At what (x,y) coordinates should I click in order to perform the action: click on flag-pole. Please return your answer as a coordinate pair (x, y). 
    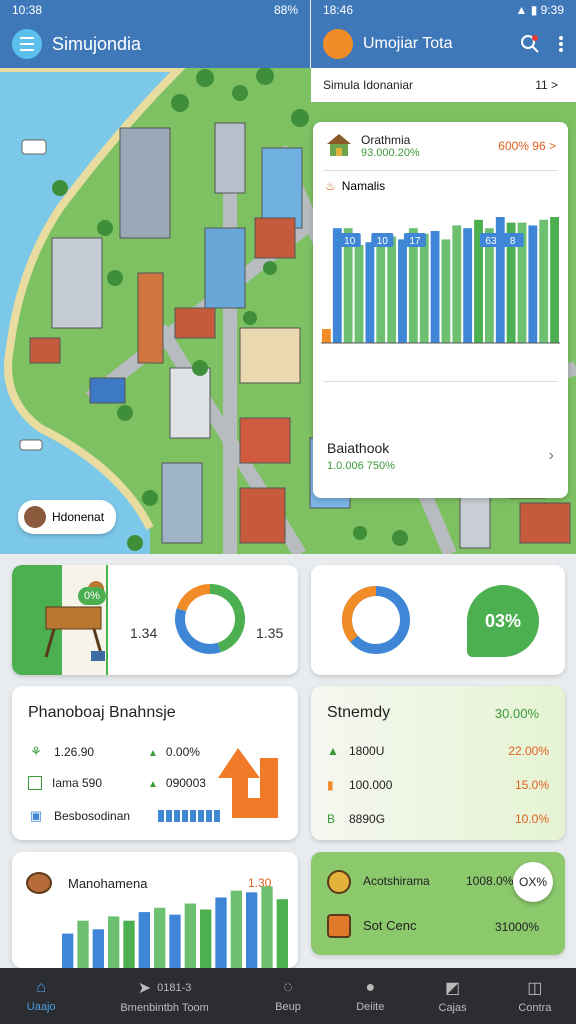
    Looking at the image, I should click on (107, 620).